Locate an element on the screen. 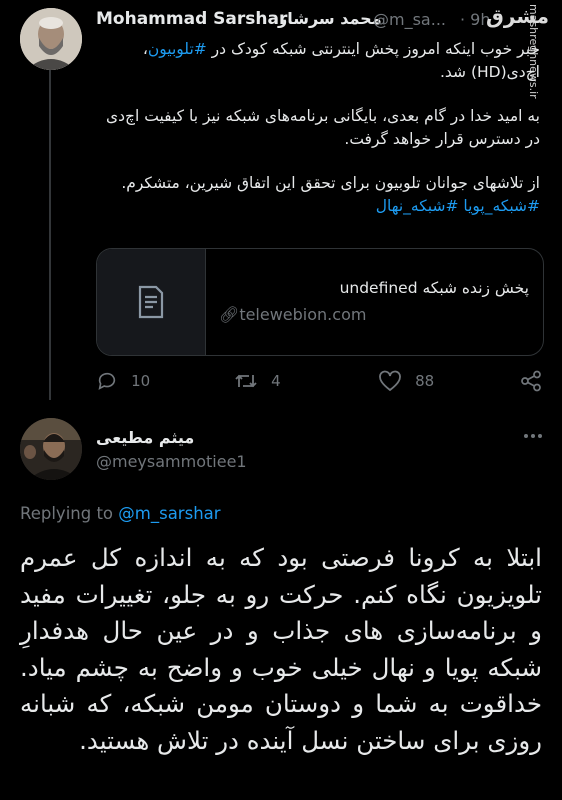 This screenshot has width=562, height=800. reply-handle: @meysammotiee1 is located at coordinates (171, 461).